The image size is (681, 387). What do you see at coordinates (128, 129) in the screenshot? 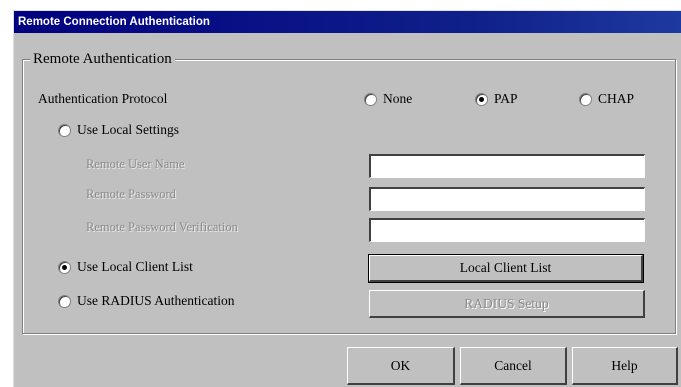
I see `use-local-settings-label: Use Local Settings` at bounding box center [128, 129].